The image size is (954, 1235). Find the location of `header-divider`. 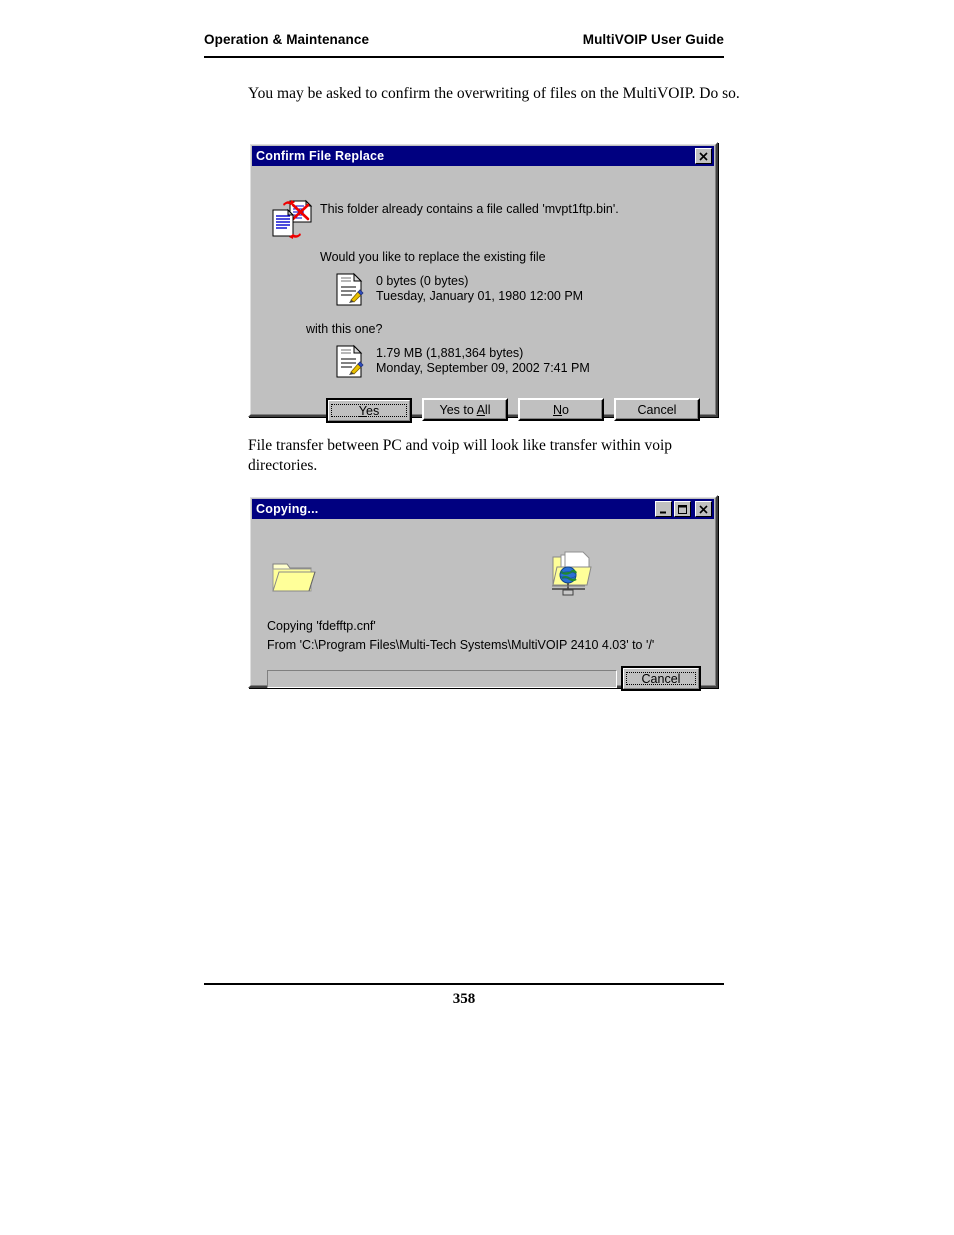

header-divider is located at coordinates (464, 57).